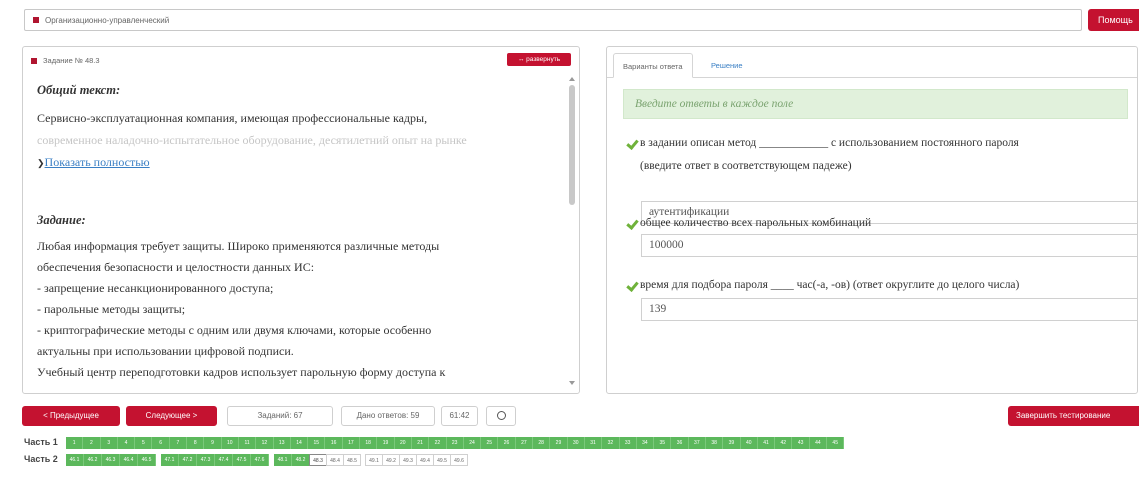 The image size is (1139, 502). Describe the element at coordinates (147, 460) in the screenshot. I see `question-cell: 46.5` at that location.